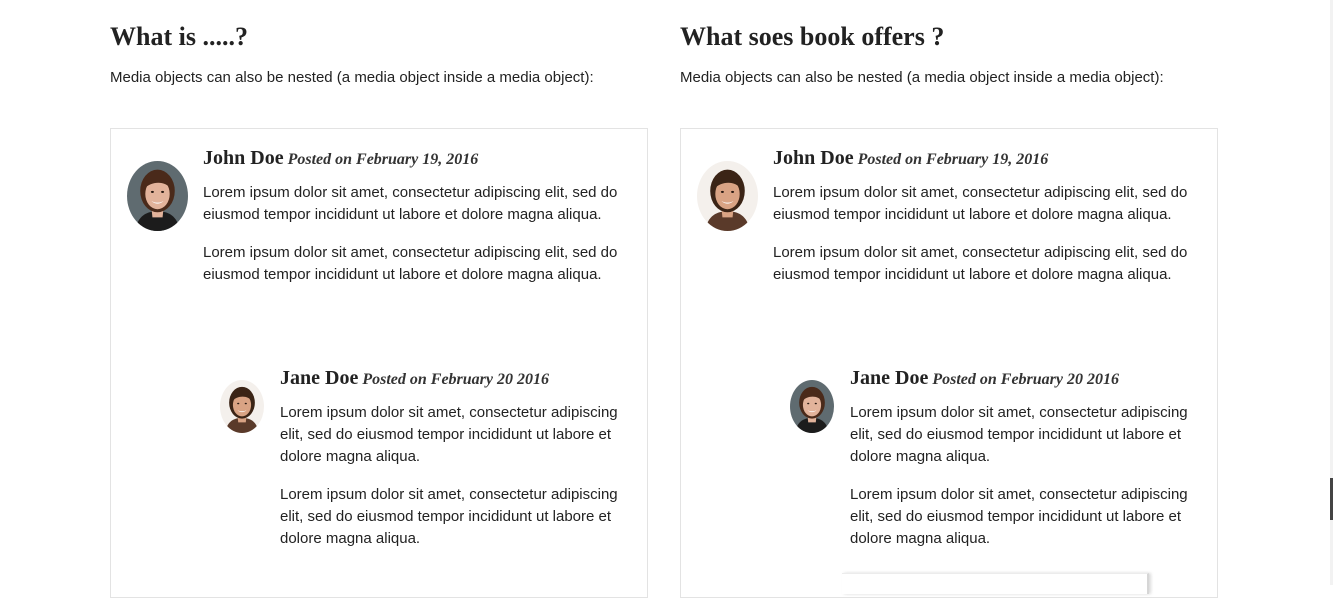 Image resolution: width=1333 pixels, height=598 pixels. I want to click on section-heading: What soes book offers ?, so click(812, 36).